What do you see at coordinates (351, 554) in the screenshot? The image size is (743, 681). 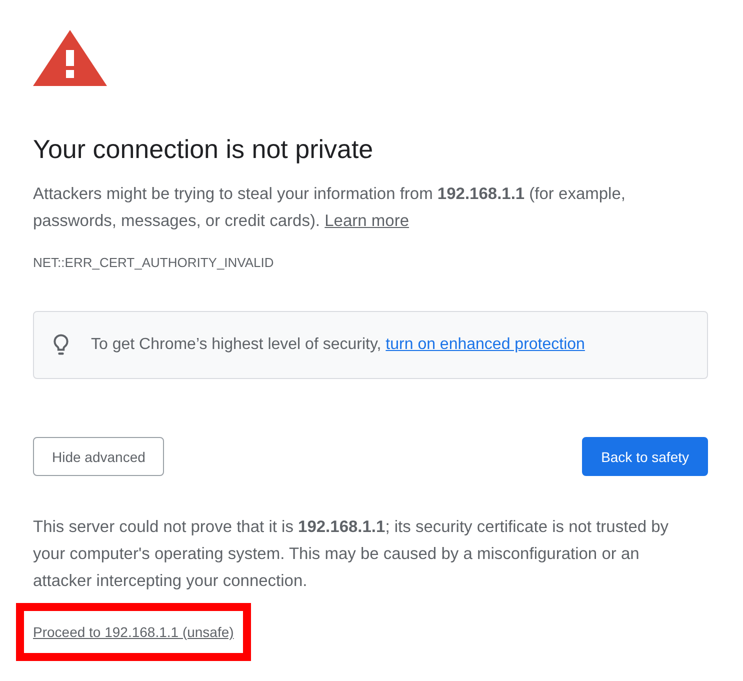 I see `details-text: This server could not prove that it is 192.168.1.1; its security certificate is not trusted by your computer's operating system. This may be caused by a misconfiguration or an attacker intercepting your connection.` at bounding box center [351, 554].